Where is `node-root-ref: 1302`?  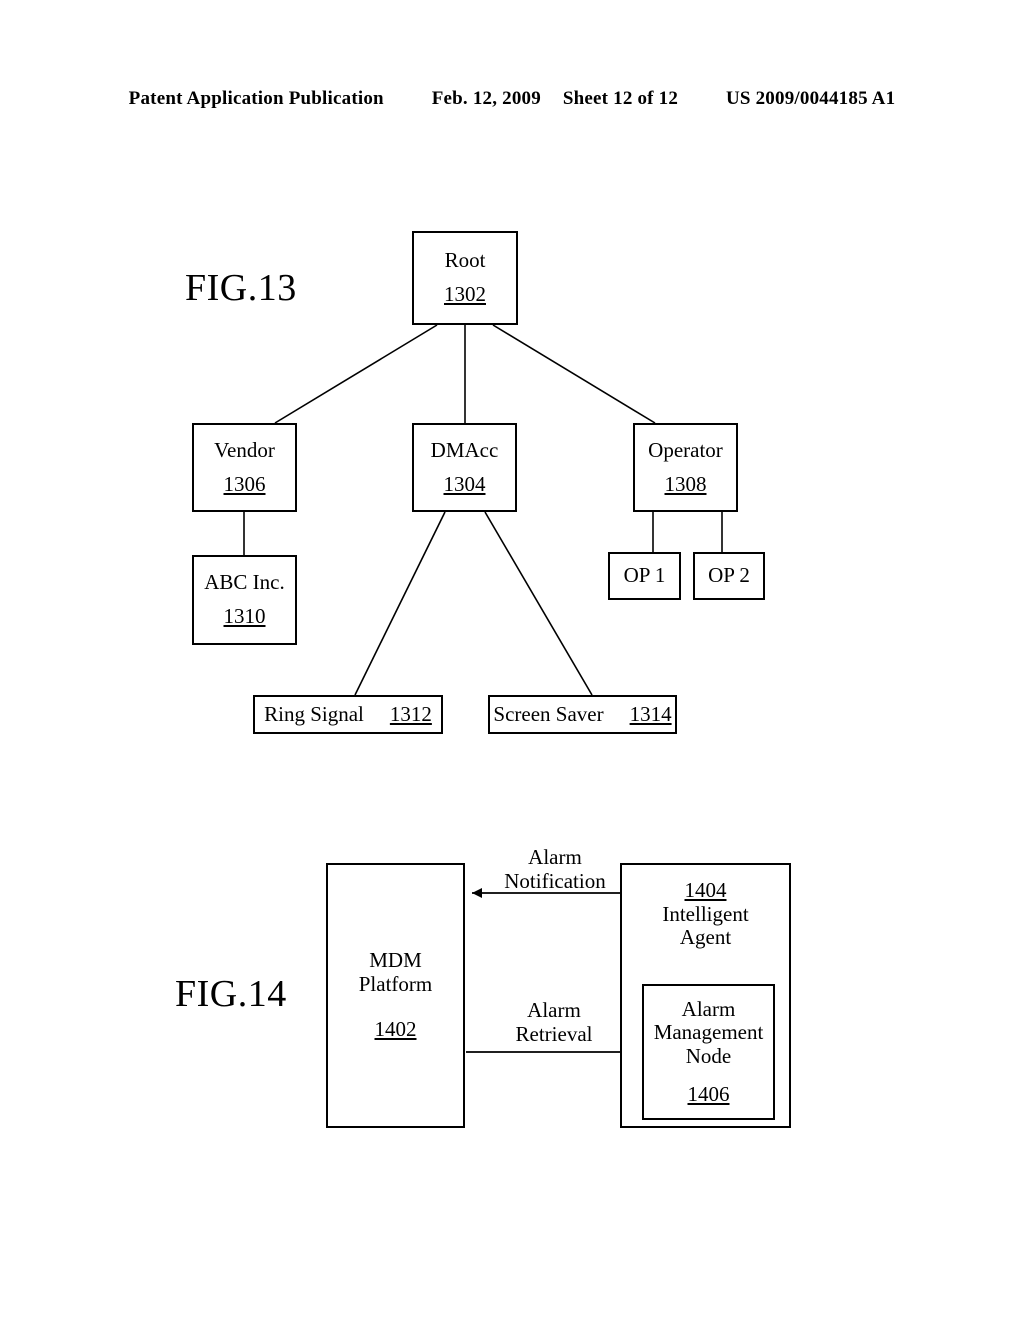 node-root-ref: 1302 is located at coordinates (465, 294).